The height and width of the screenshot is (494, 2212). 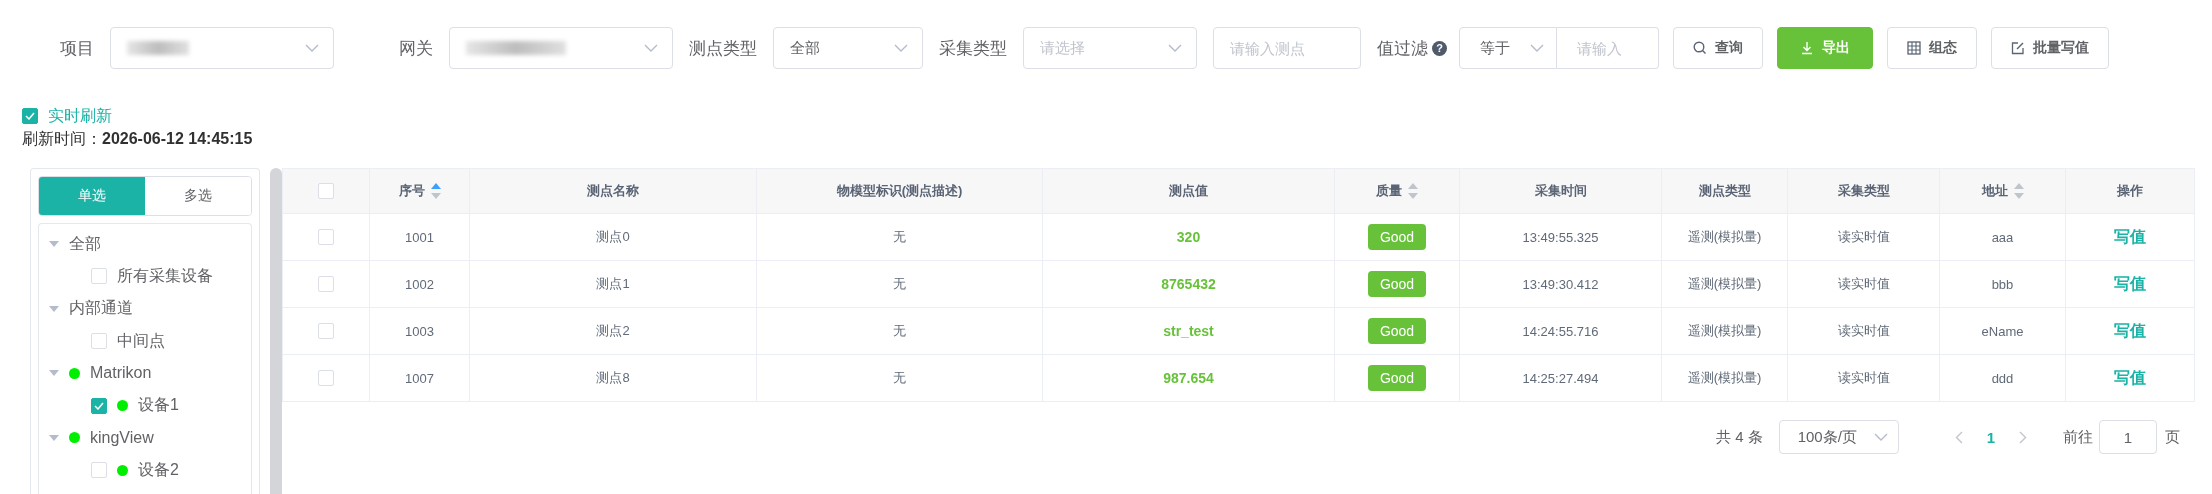 I want to click on table-cell: 1007, so click(x=419, y=378).